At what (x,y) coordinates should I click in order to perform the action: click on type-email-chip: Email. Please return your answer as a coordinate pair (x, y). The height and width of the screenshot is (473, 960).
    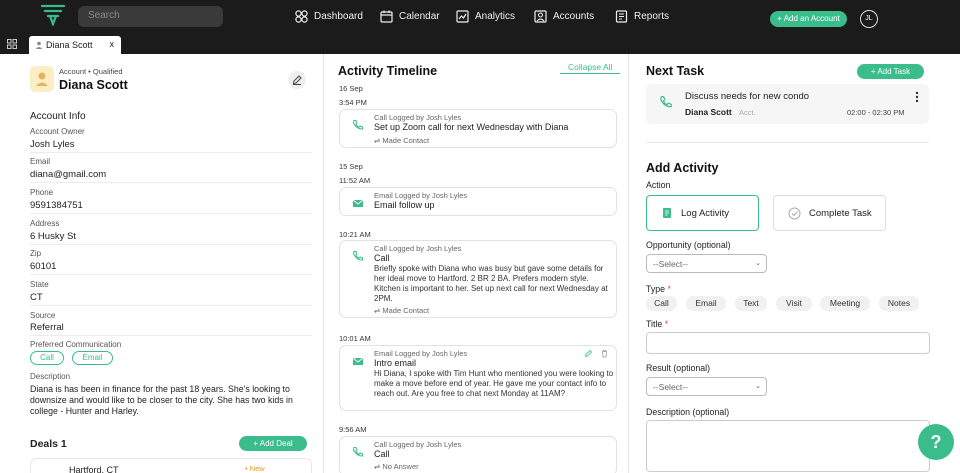
    Looking at the image, I should click on (706, 303).